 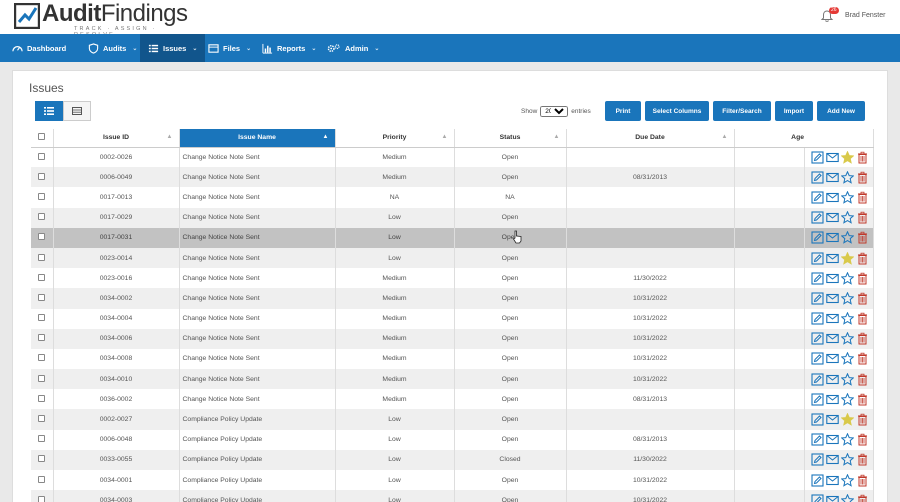 What do you see at coordinates (841, 111) in the screenshot?
I see `add-new-button: Add New` at bounding box center [841, 111].